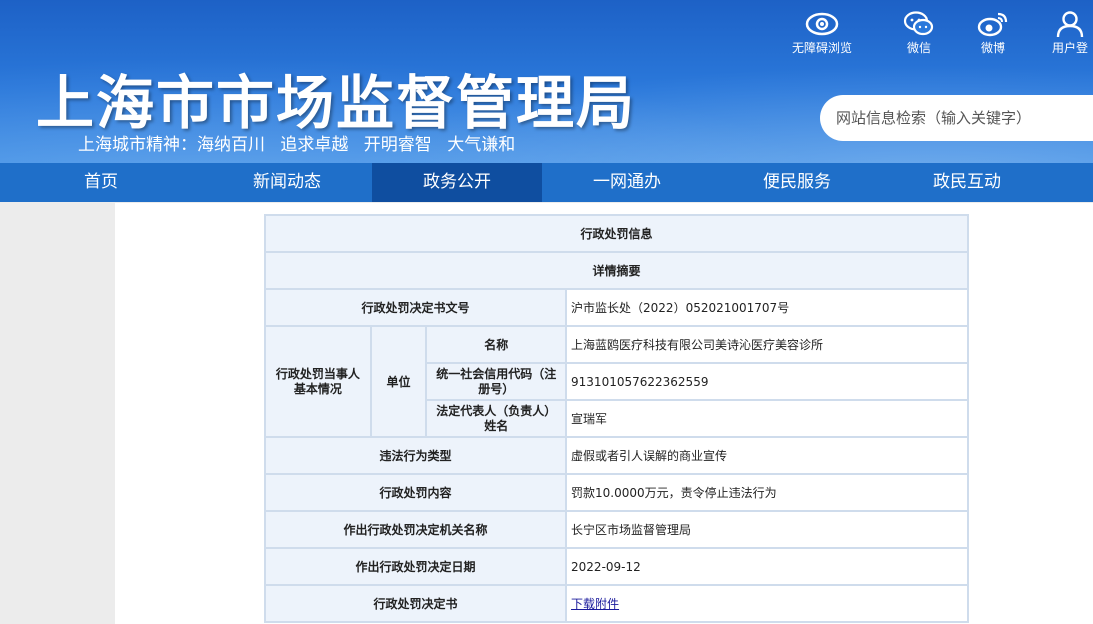  Describe the element at coordinates (918, 23) in the screenshot. I see `wechat-icon` at that location.